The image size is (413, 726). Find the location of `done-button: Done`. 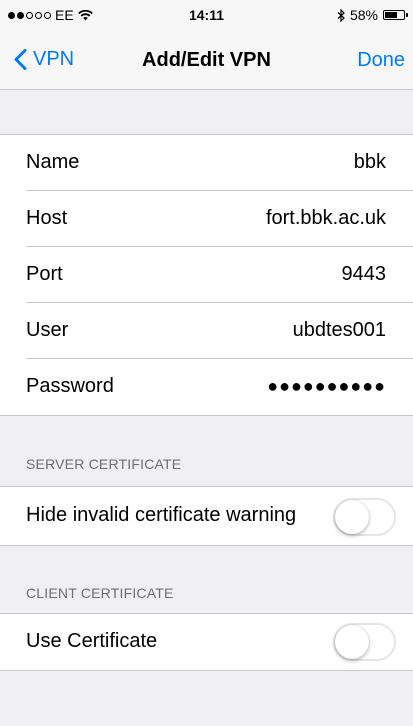

done-button: Done is located at coordinates (381, 60).